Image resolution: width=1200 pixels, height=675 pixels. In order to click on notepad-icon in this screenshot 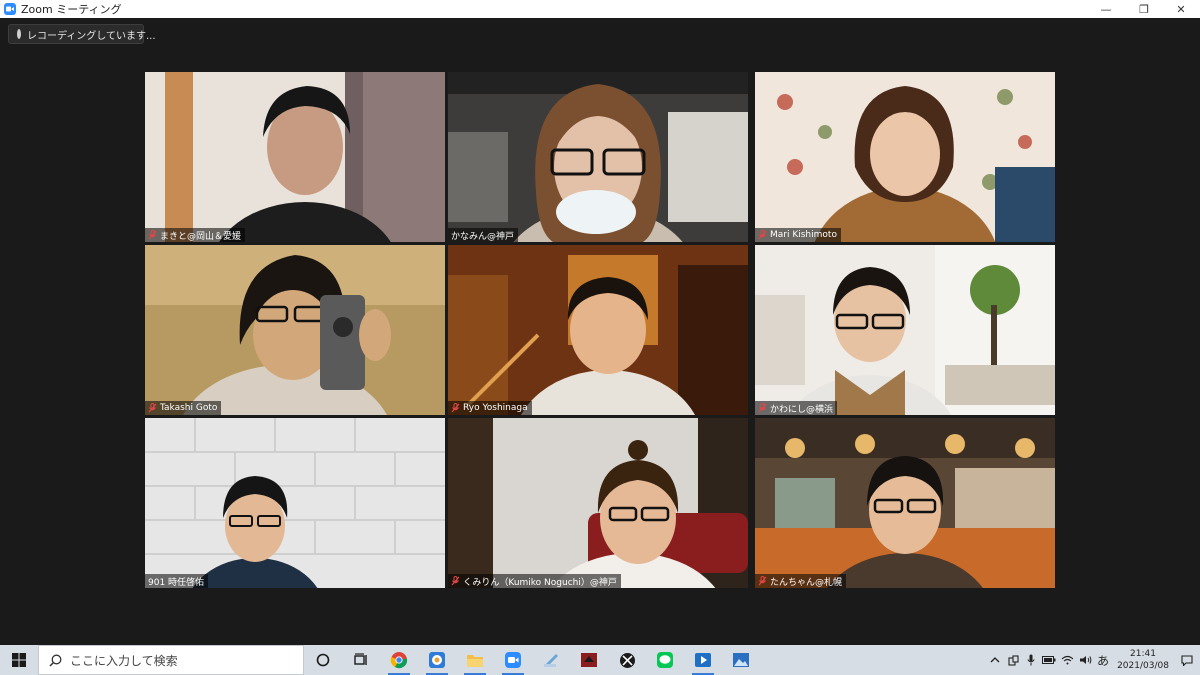, I will do `click(551, 660)`.